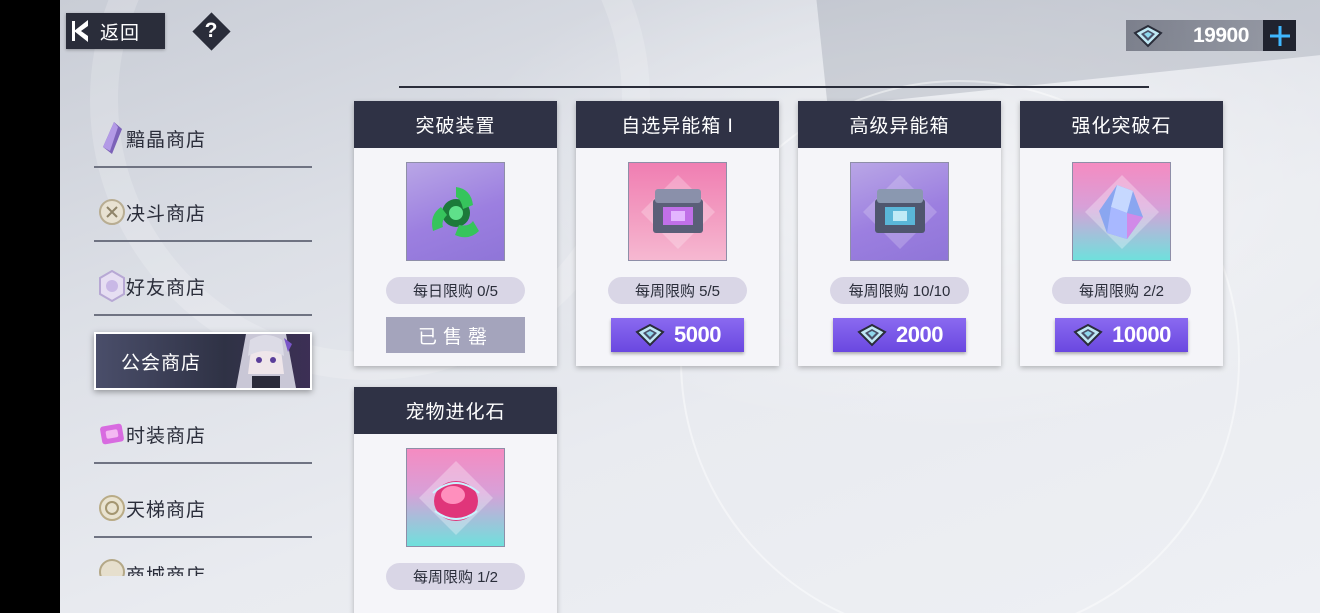 This screenshot has width=1320, height=613. What do you see at coordinates (166, 436) in the screenshot?
I see `sidebar-item-label: 时装商店` at bounding box center [166, 436].